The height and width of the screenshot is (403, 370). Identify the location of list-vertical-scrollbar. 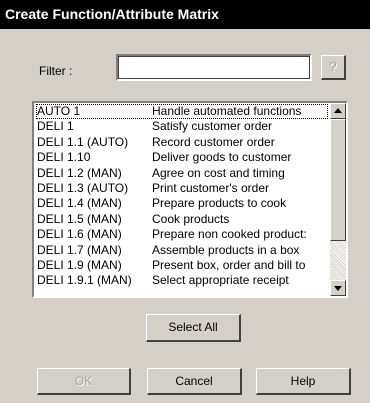
(338, 199).